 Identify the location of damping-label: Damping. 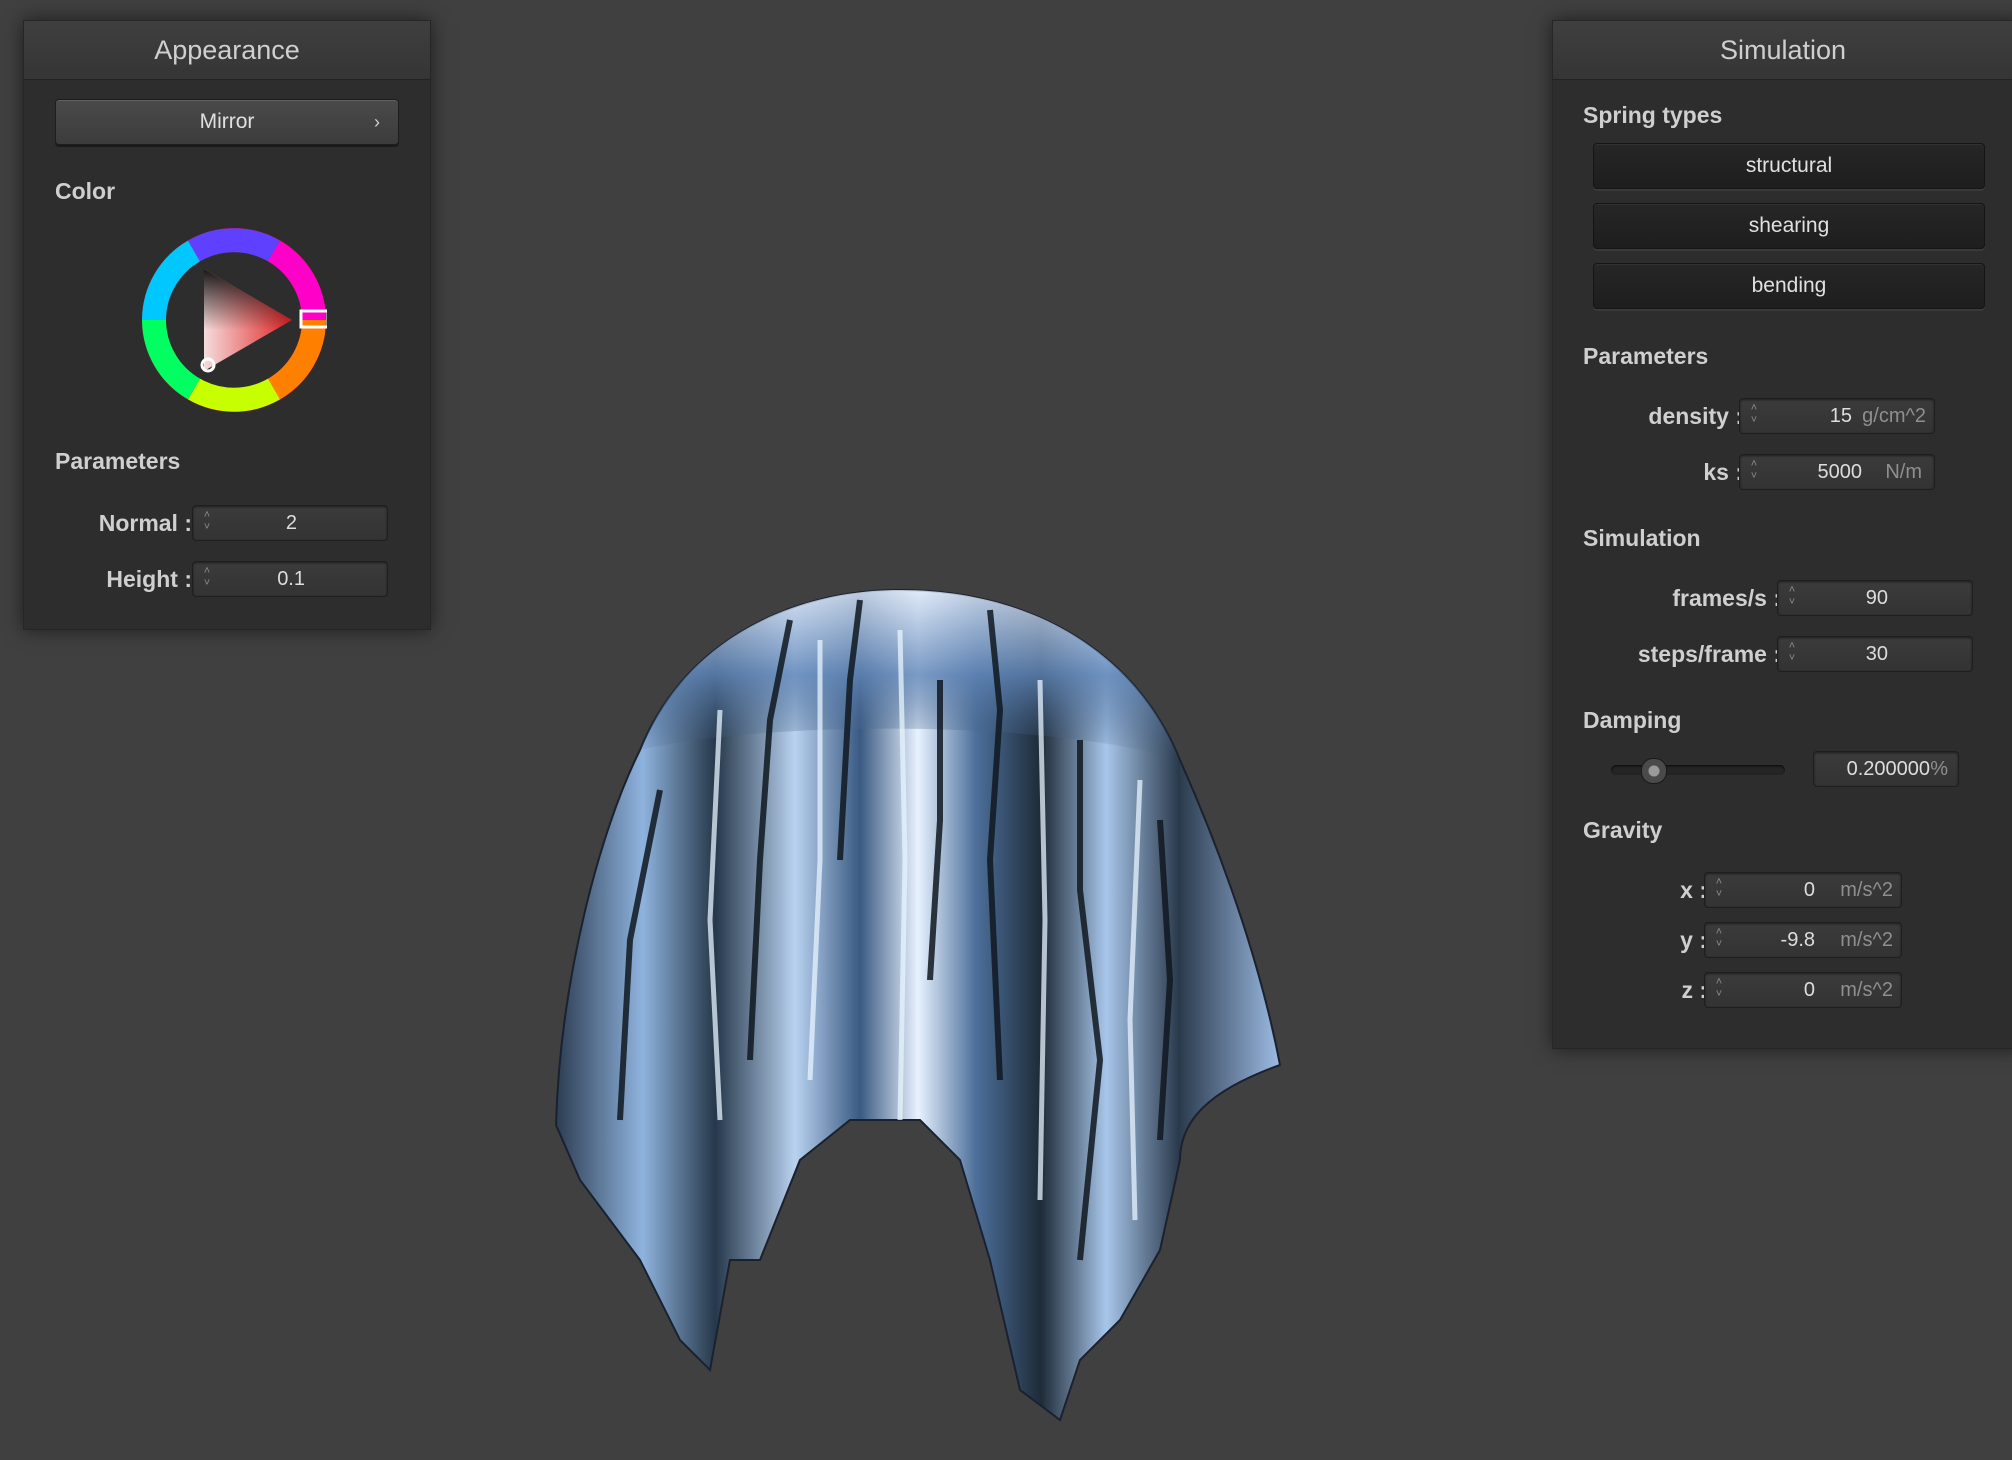
(1632, 720).